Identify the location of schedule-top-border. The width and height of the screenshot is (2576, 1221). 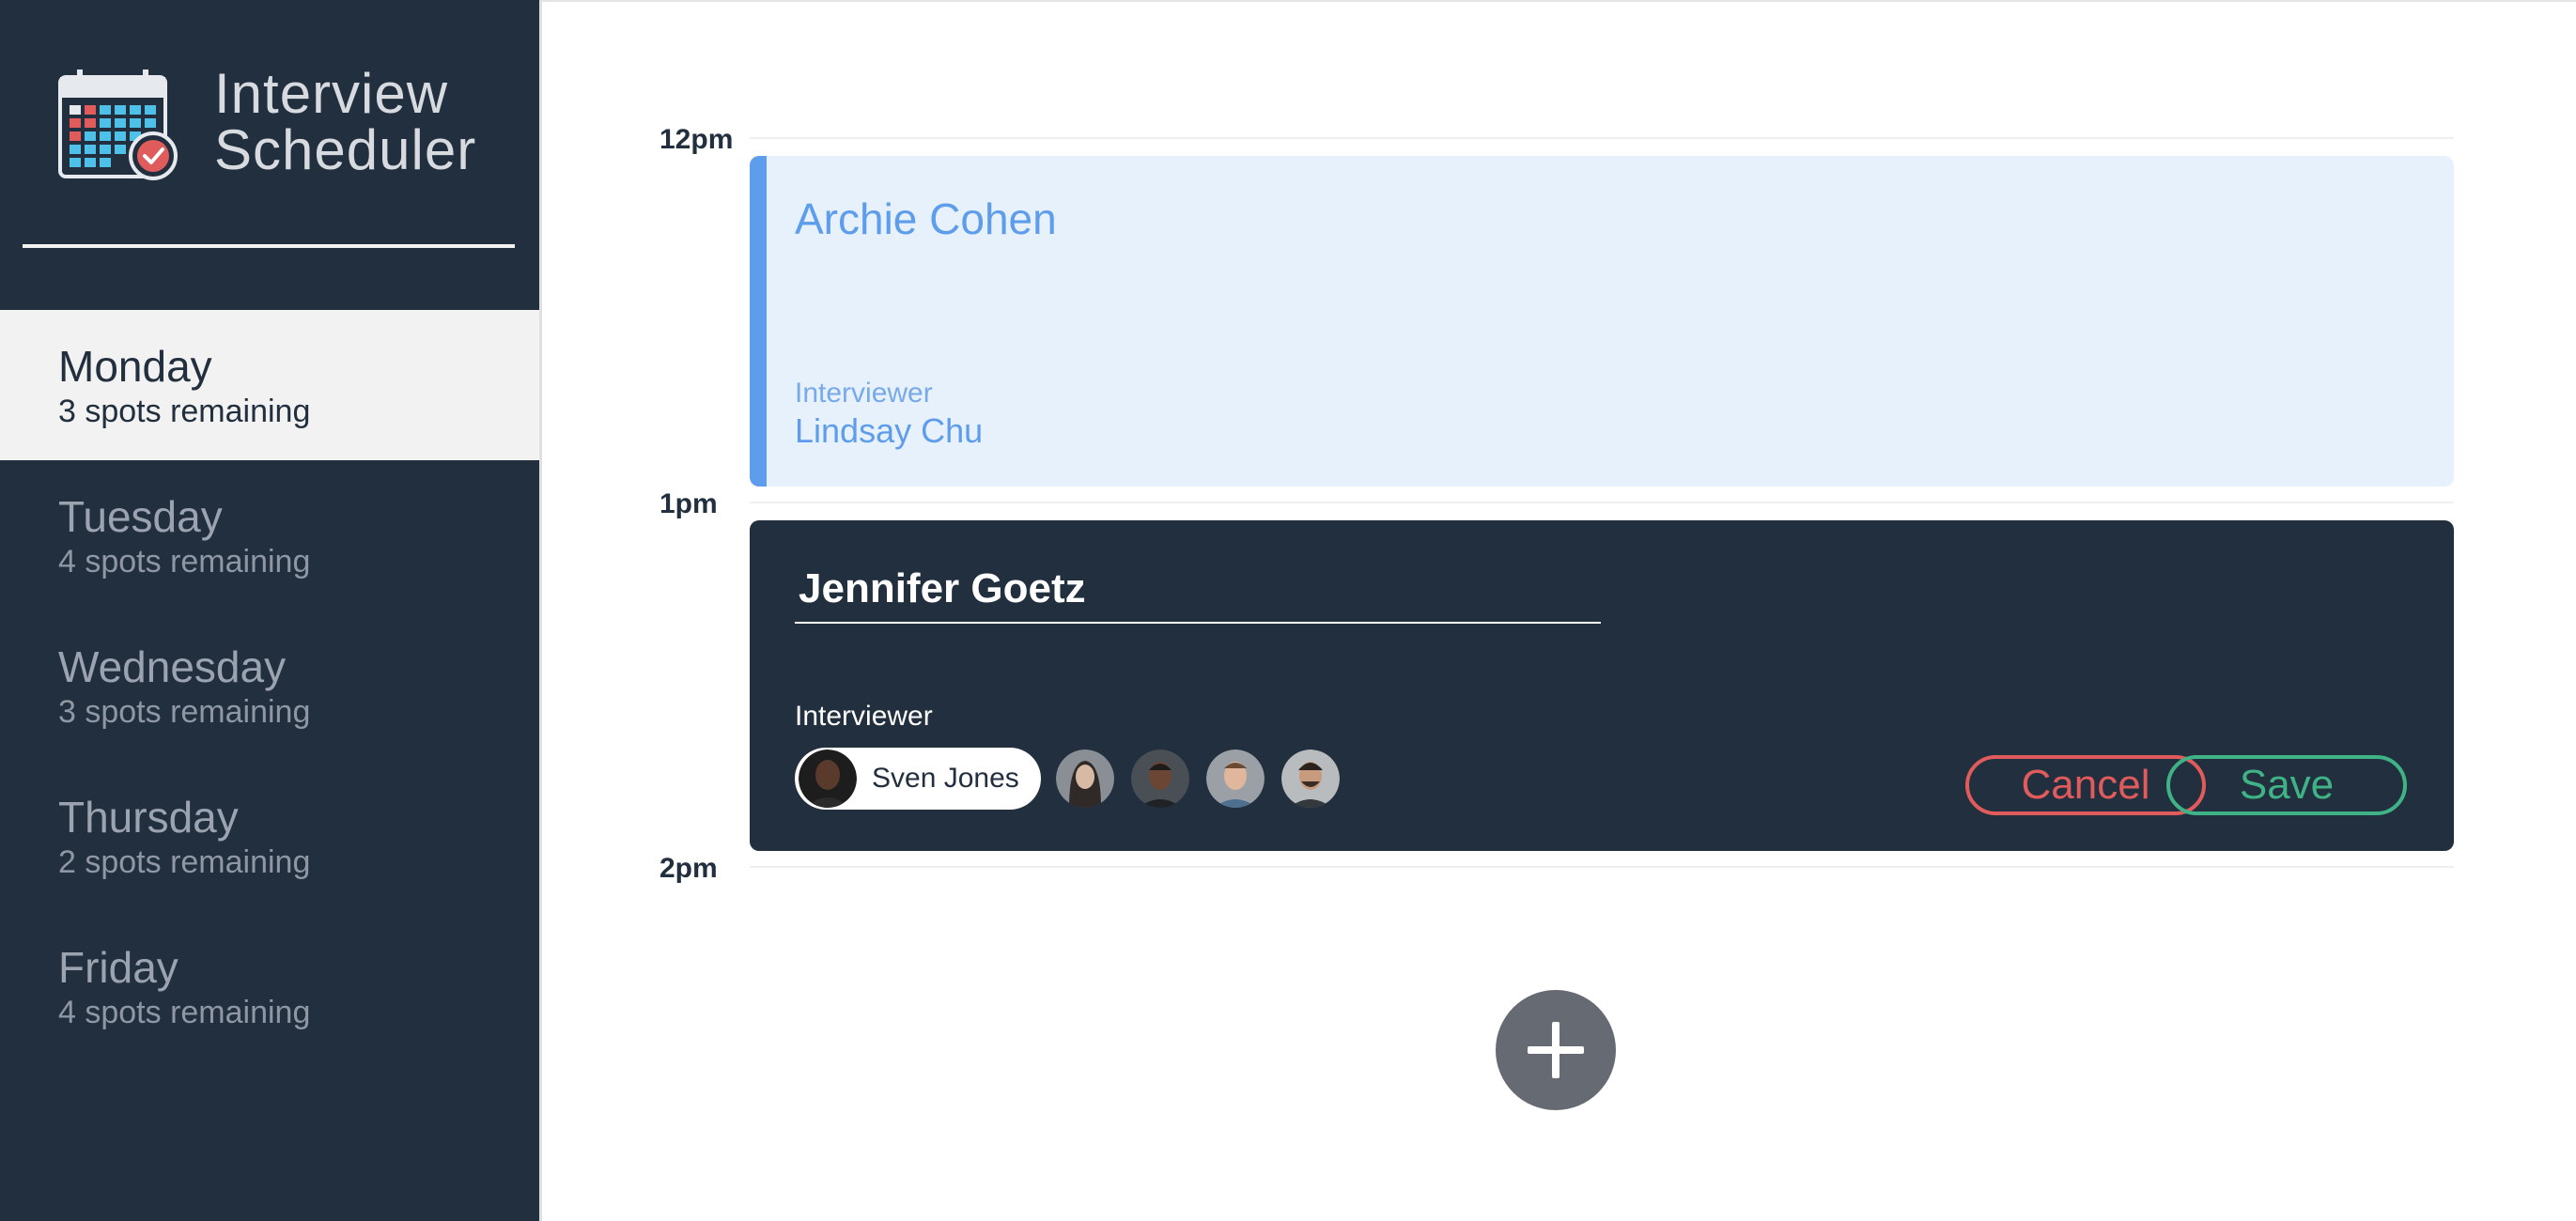
(1557, 1).